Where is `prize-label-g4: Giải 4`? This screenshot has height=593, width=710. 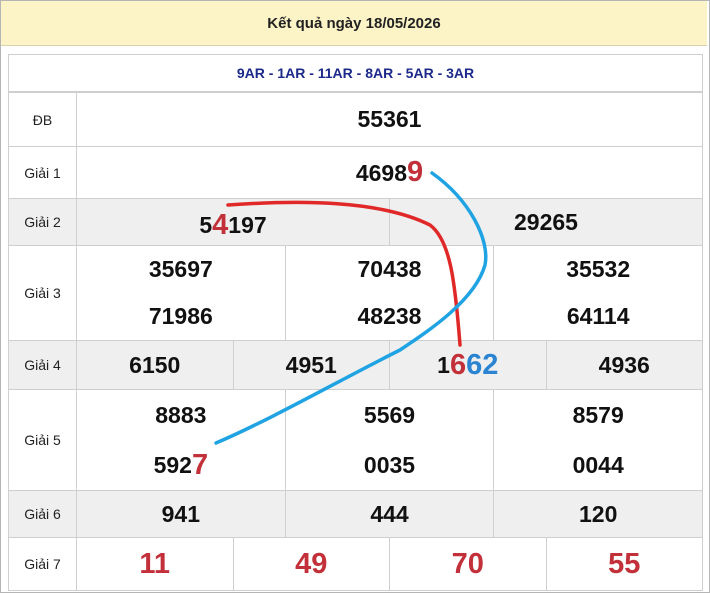 prize-label-g4: Giải 4 is located at coordinates (42, 365).